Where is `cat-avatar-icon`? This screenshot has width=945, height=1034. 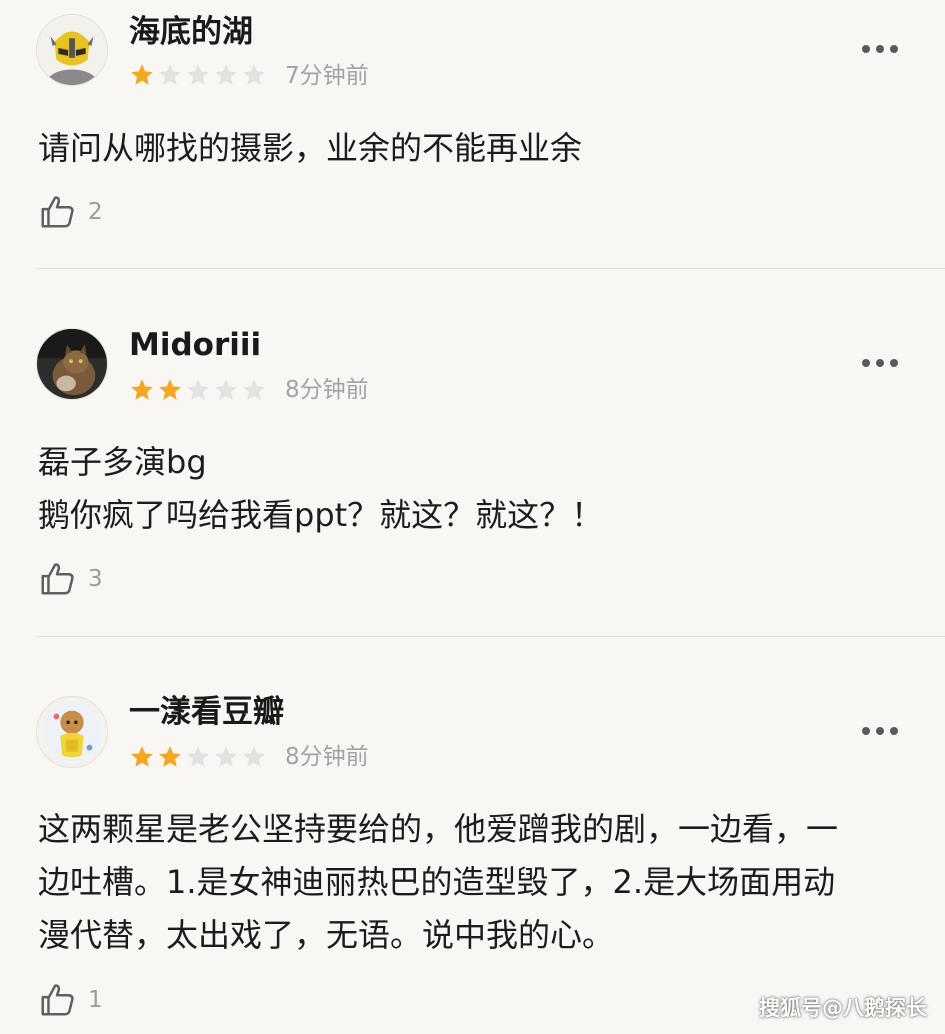 cat-avatar-icon is located at coordinates (72, 364).